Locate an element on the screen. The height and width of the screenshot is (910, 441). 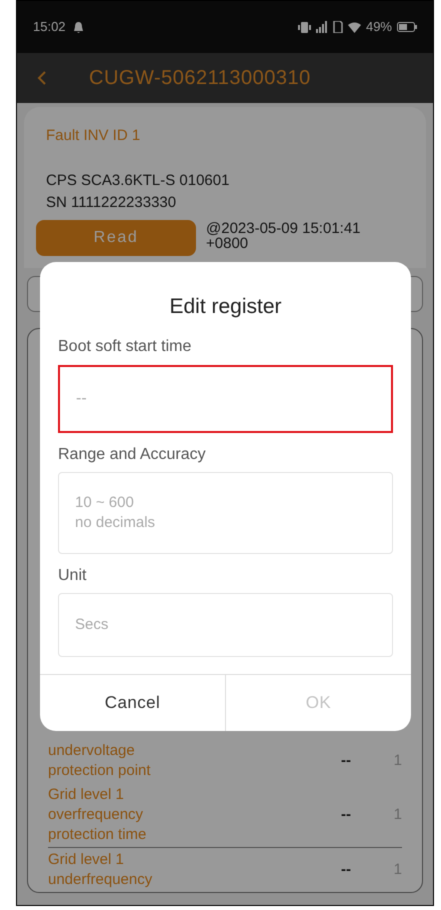
value-input: -- is located at coordinates (225, 398).